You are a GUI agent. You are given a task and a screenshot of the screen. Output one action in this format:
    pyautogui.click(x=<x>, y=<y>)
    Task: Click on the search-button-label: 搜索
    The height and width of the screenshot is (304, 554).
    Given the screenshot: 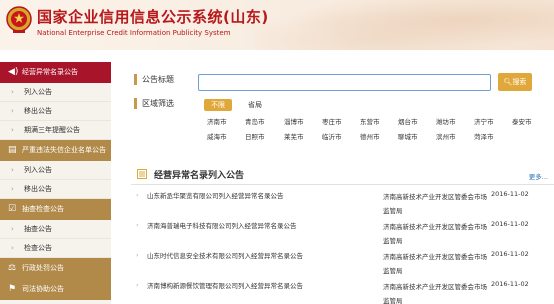 What is the action you would take?
    pyautogui.click(x=519, y=82)
    